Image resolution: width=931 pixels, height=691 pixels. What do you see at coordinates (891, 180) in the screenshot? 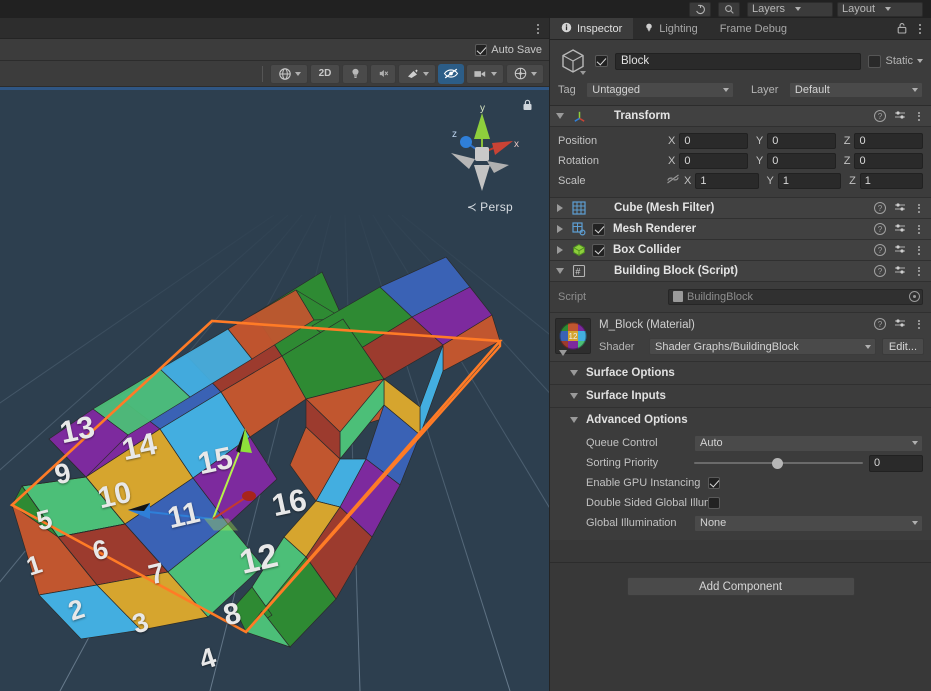
I see `scale-z-field: 1` at bounding box center [891, 180].